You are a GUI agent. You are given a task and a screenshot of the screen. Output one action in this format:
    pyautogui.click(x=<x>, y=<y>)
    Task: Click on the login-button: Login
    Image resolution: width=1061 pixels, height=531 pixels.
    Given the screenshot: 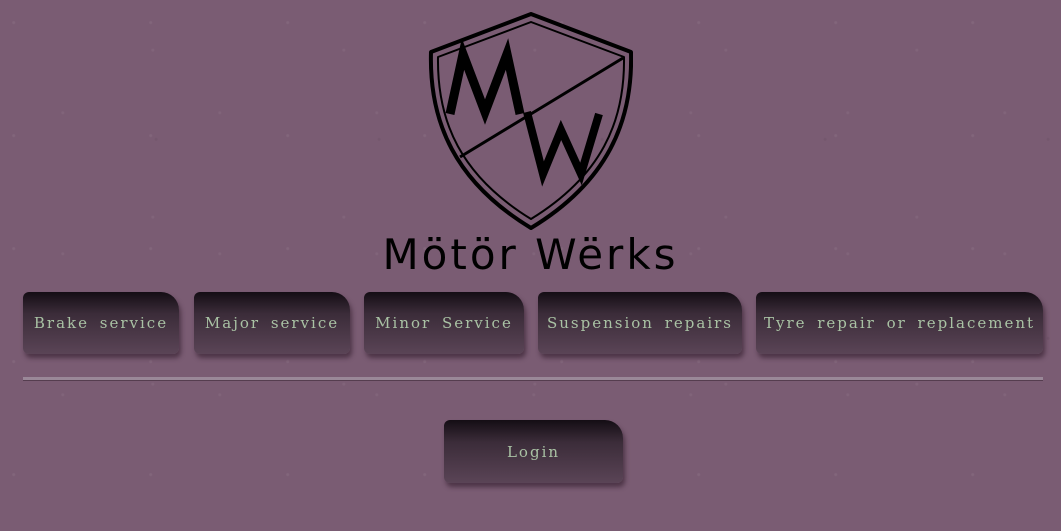 What is the action you would take?
    pyautogui.click(x=533, y=451)
    